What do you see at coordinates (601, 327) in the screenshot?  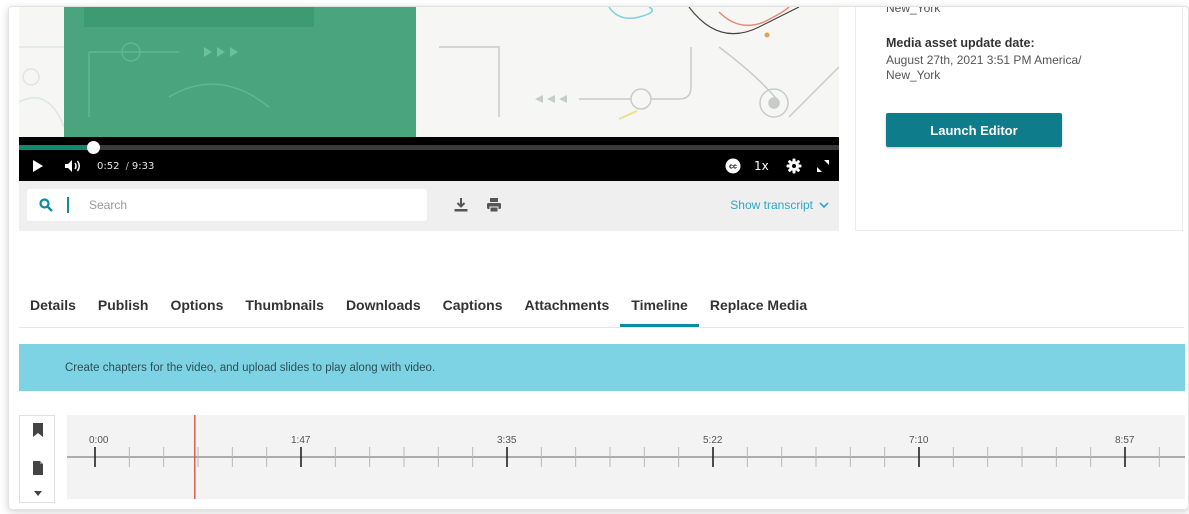 I see `tabs-divider` at bounding box center [601, 327].